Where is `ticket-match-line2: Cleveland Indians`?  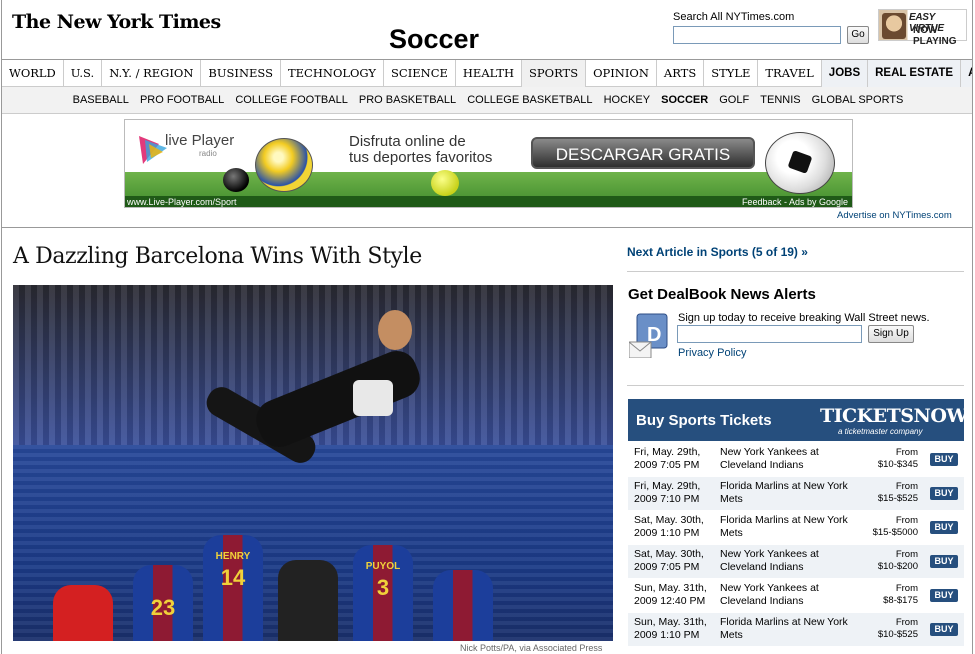
ticket-match-line2: Cleveland Indians is located at coordinates (762, 567).